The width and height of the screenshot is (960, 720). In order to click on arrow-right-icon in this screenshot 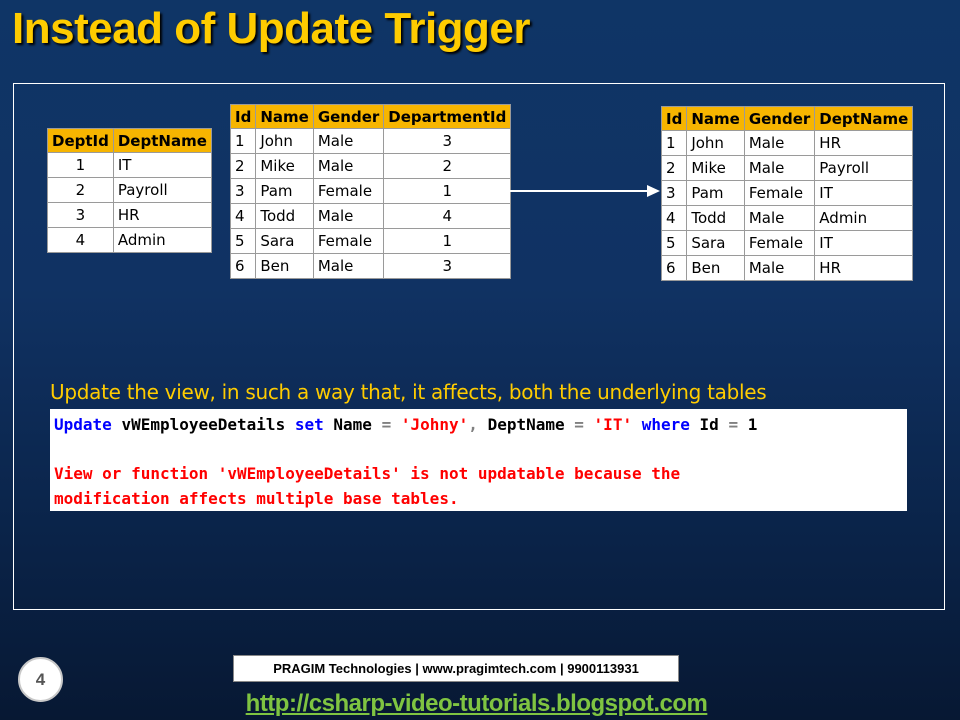, I will do `click(581, 191)`.